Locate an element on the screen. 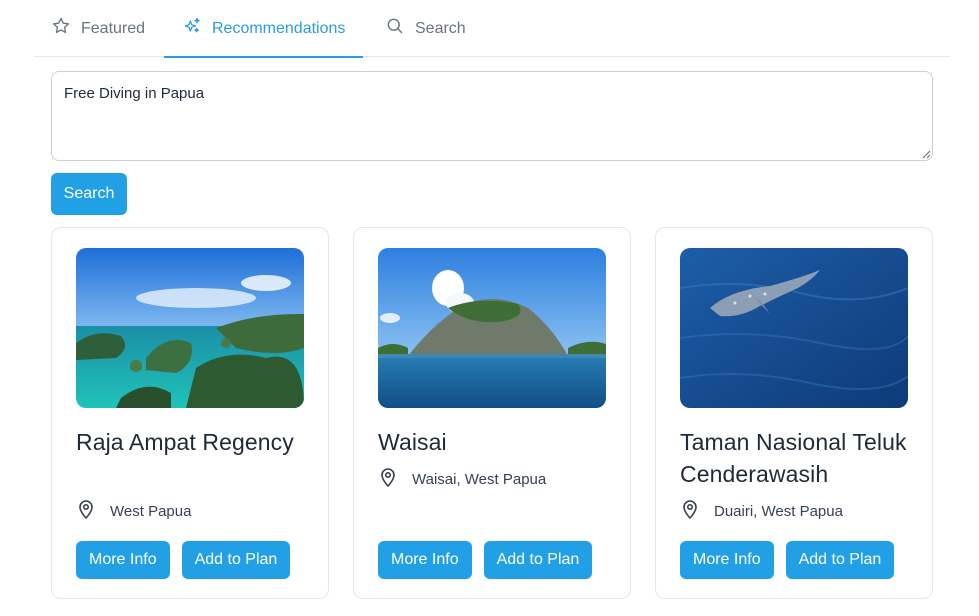 Image resolution: width=979 pixels, height=616 pixels. query-textarea: Free Diving in Papua is located at coordinates (492, 116).